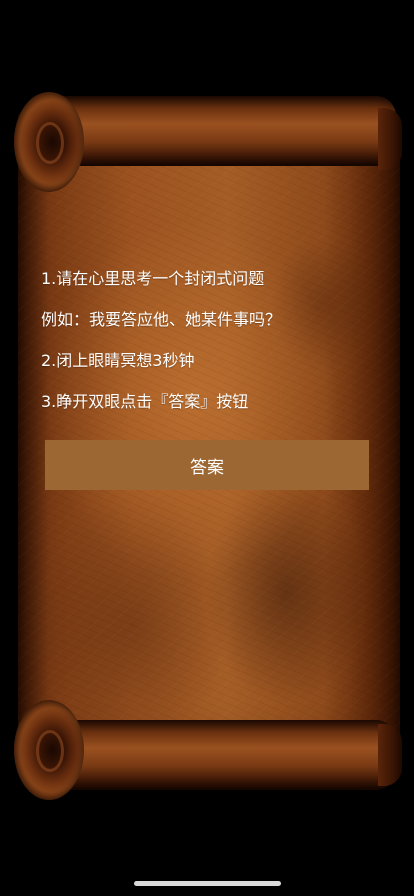 The height and width of the screenshot is (896, 414). What do you see at coordinates (390, 755) in the screenshot?
I see `scroll-bottom-roll-cap` at bounding box center [390, 755].